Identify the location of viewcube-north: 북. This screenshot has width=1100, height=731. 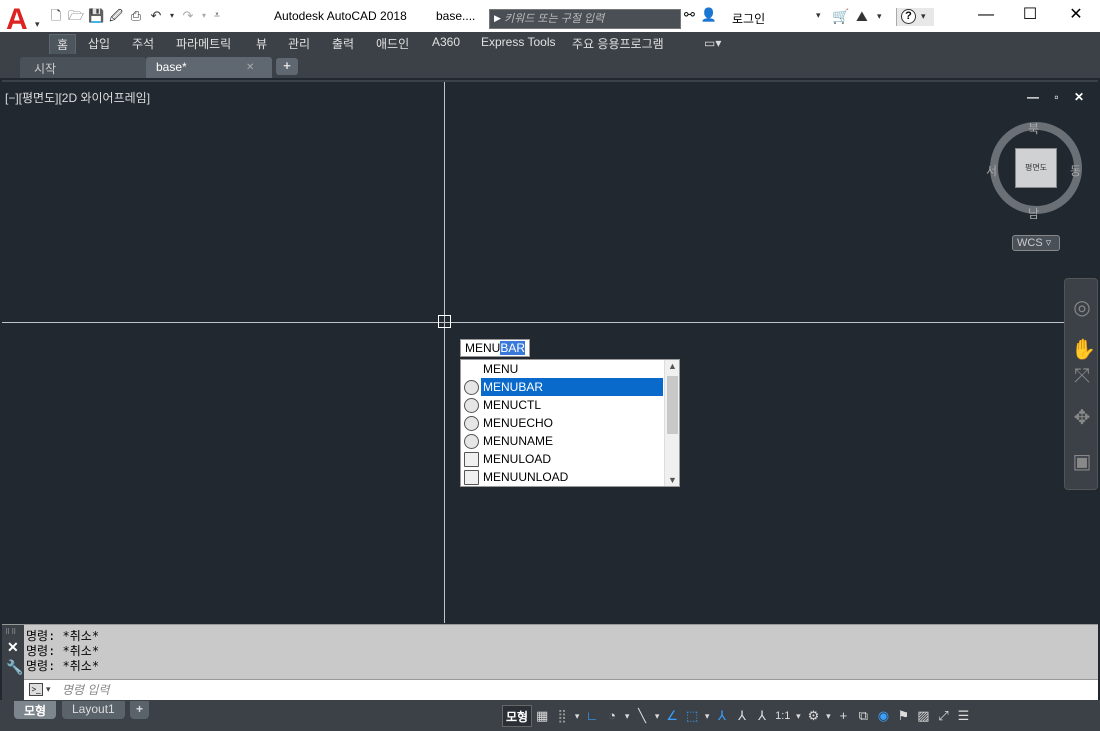
(1033, 128).